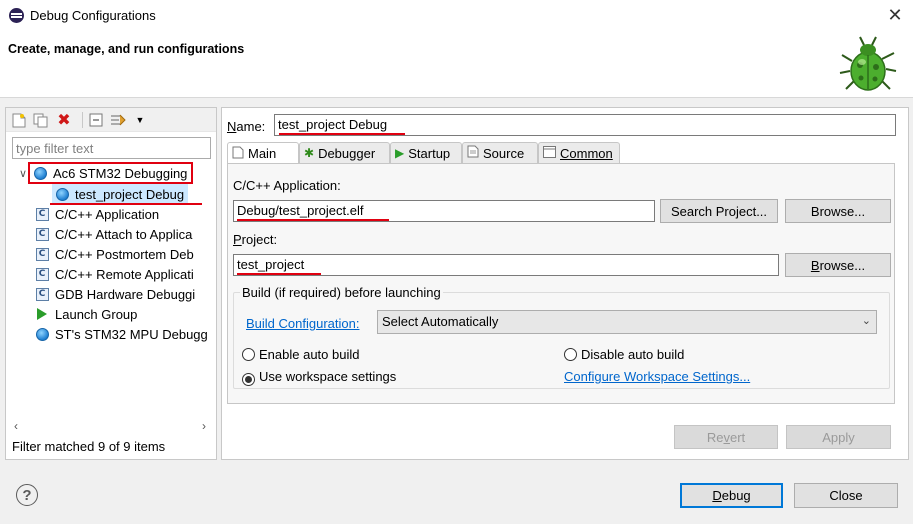 Image resolution: width=913 pixels, height=524 pixels. Describe the element at coordinates (40, 120) in the screenshot. I see `duplicate-config-icon` at that location.